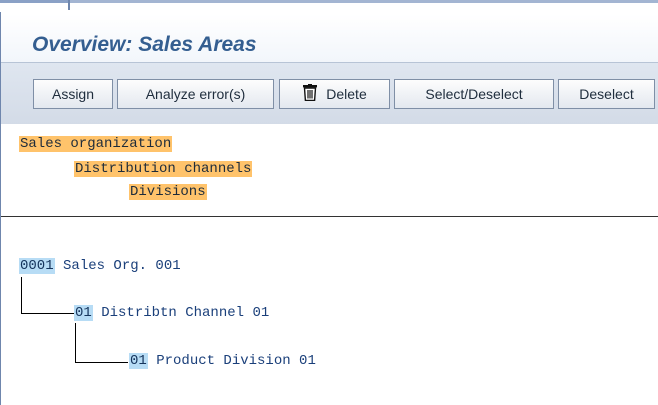 The width and height of the screenshot is (658, 405). What do you see at coordinates (236, 361) in the screenshot?
I see `division-name: Product Division 01` at bounding box center [236, 361].